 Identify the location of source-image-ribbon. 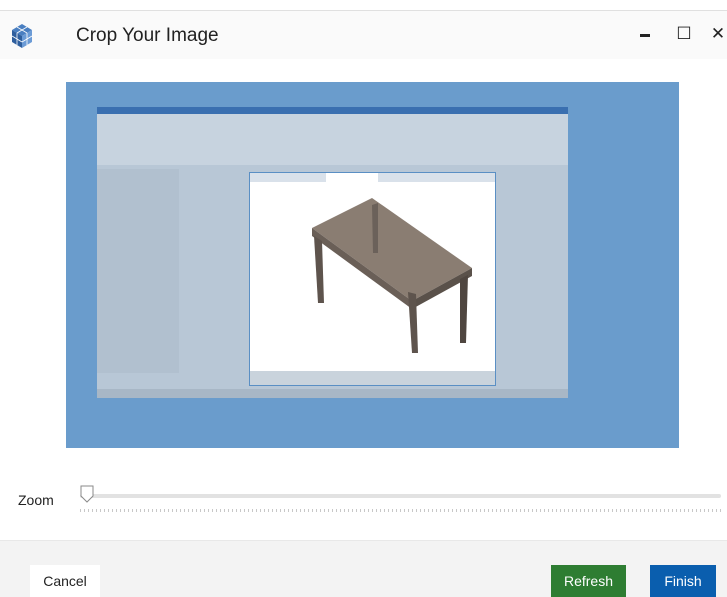
(332, 136).